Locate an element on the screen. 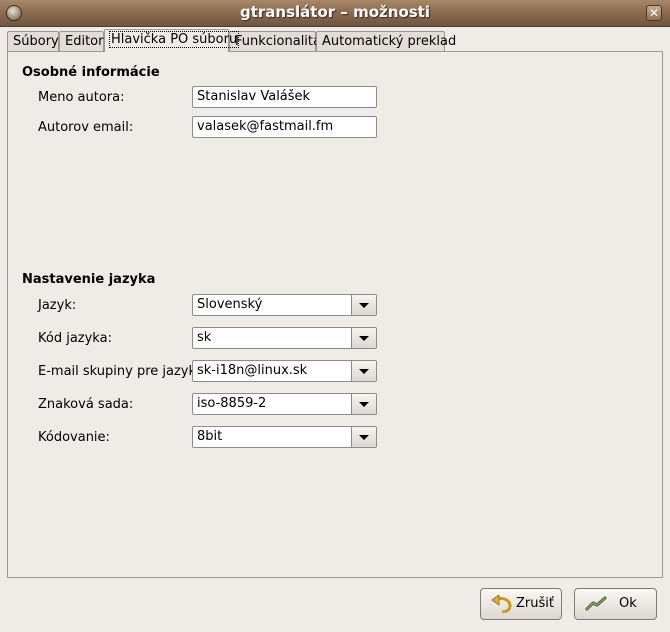 Image resolution: width=670 pixels, height=632 pixels. tab-label: Editor is located at coordinates (84, 41).